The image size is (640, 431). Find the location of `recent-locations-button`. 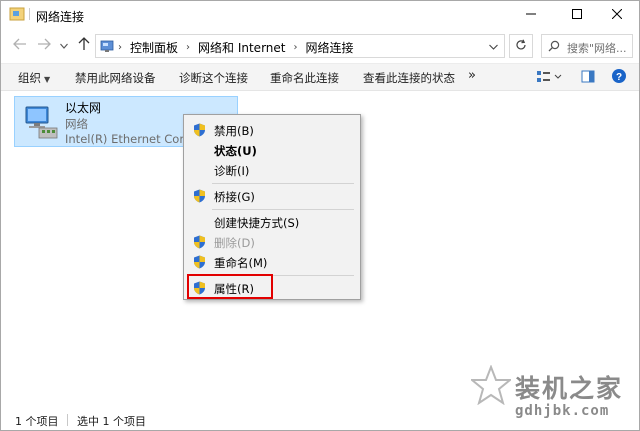

recent-locations-button is located at coordinates (64, 45).